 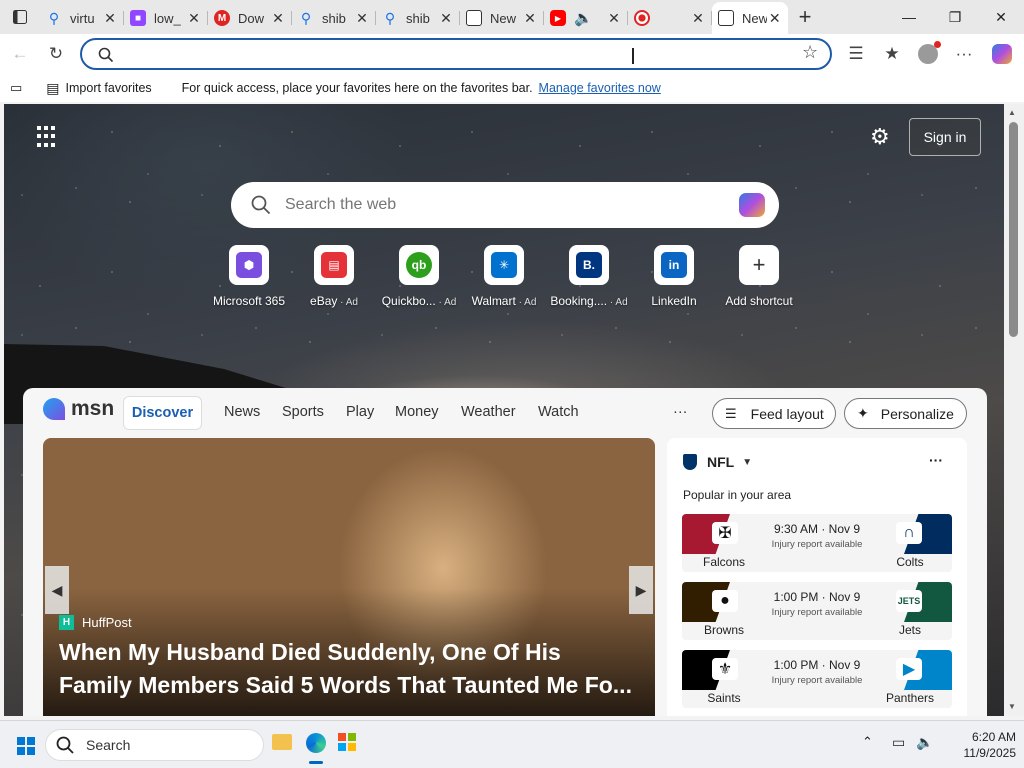 I want to click on msn-butterfly-icon, so click(x=54, y=409).